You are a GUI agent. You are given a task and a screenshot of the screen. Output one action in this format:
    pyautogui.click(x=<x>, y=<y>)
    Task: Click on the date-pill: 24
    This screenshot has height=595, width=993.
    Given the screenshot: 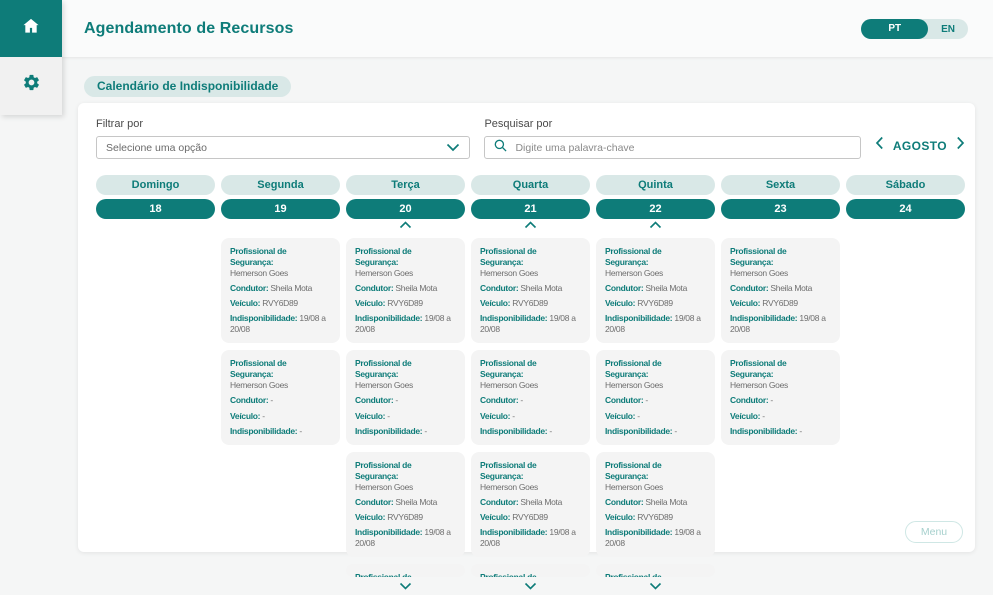 What is the action you would take?
    pyautogui.click(x=905, y=209)
    